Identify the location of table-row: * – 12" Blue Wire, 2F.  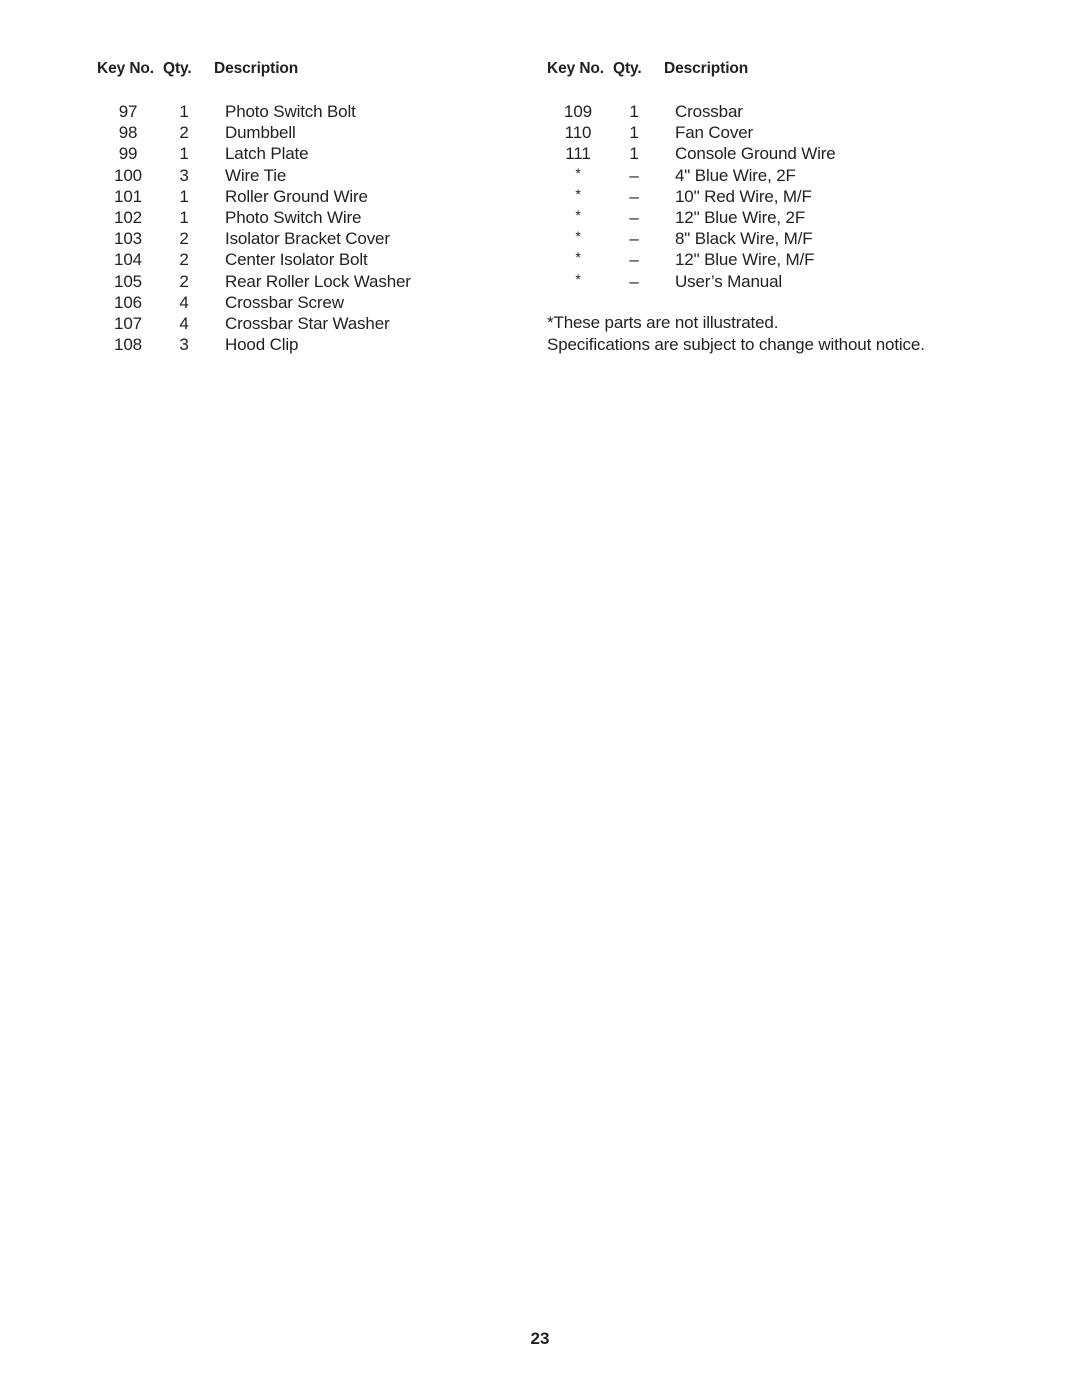
(691, 217).